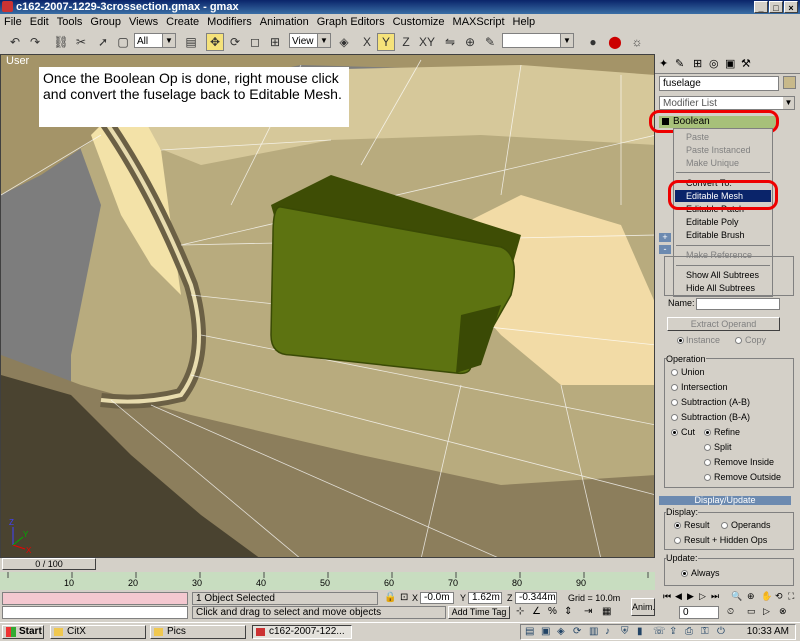 The width and height of the screenshot is (800, 641). Describe the element at coordinates (39, 22) in the screenshot. I see `menu-edit: Edit` at that location.